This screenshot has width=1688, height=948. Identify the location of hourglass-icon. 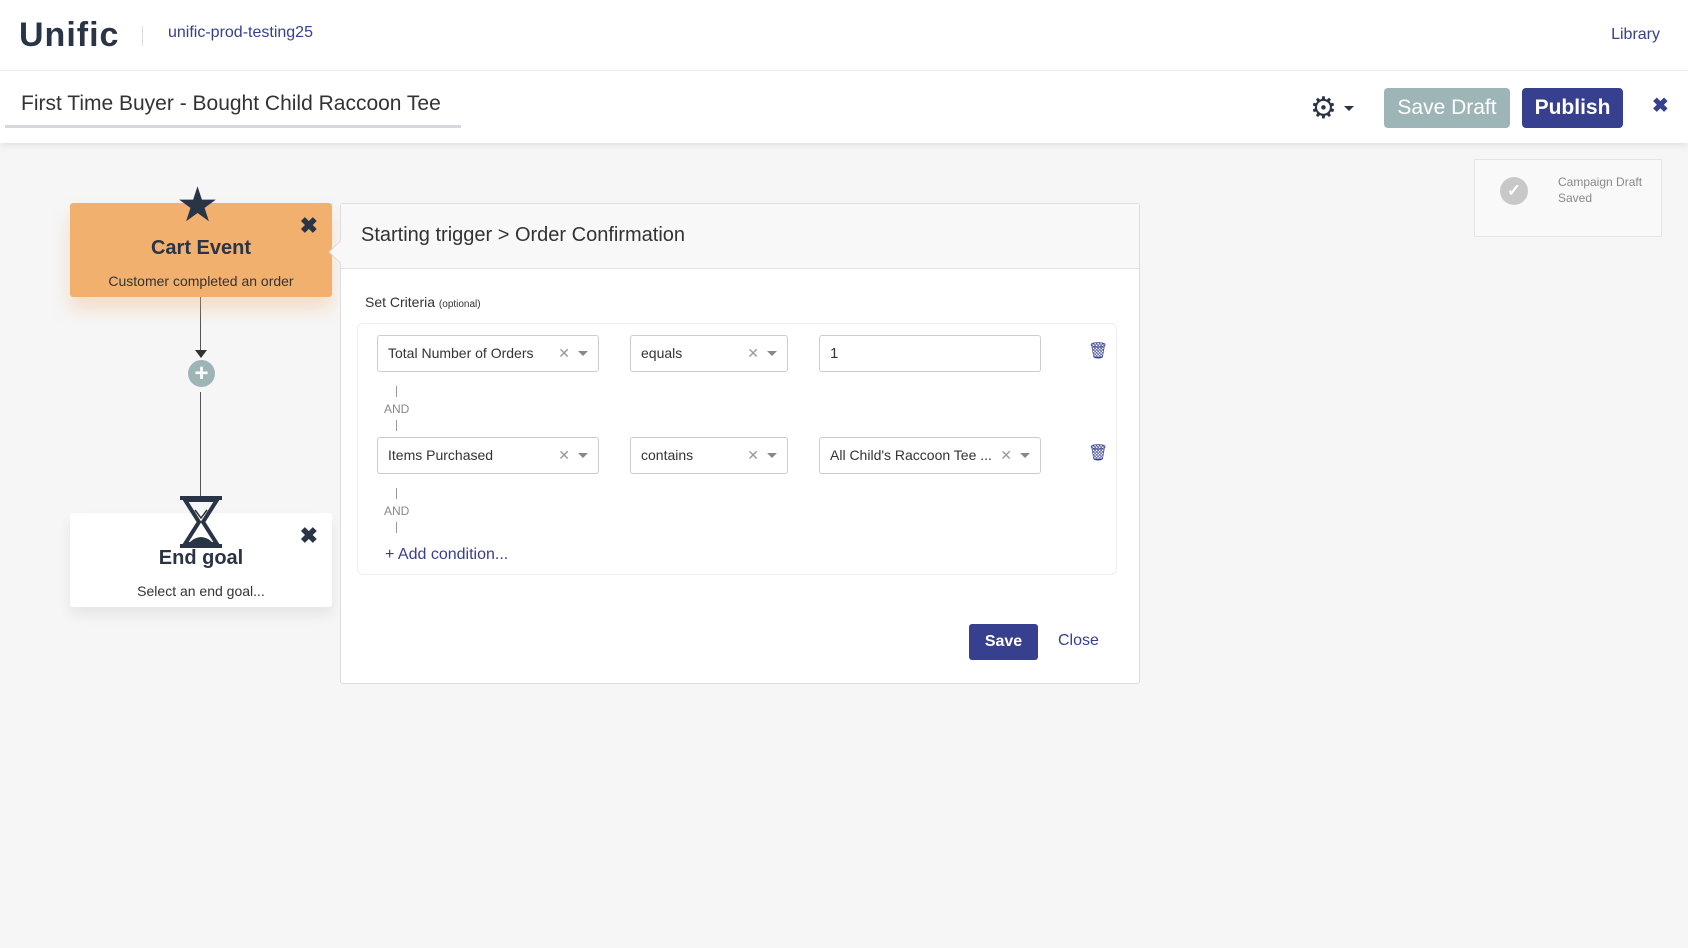
(201, 522).